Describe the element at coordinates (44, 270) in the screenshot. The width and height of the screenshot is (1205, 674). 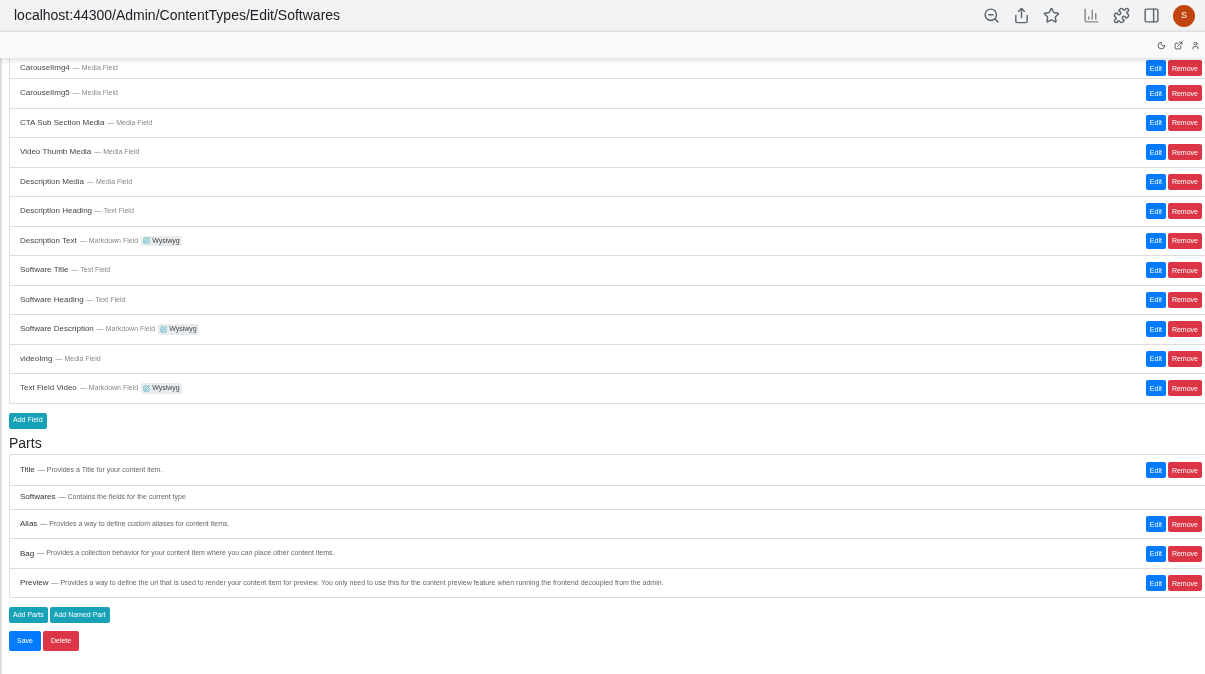
I see `field-name: Software Title` at that location.